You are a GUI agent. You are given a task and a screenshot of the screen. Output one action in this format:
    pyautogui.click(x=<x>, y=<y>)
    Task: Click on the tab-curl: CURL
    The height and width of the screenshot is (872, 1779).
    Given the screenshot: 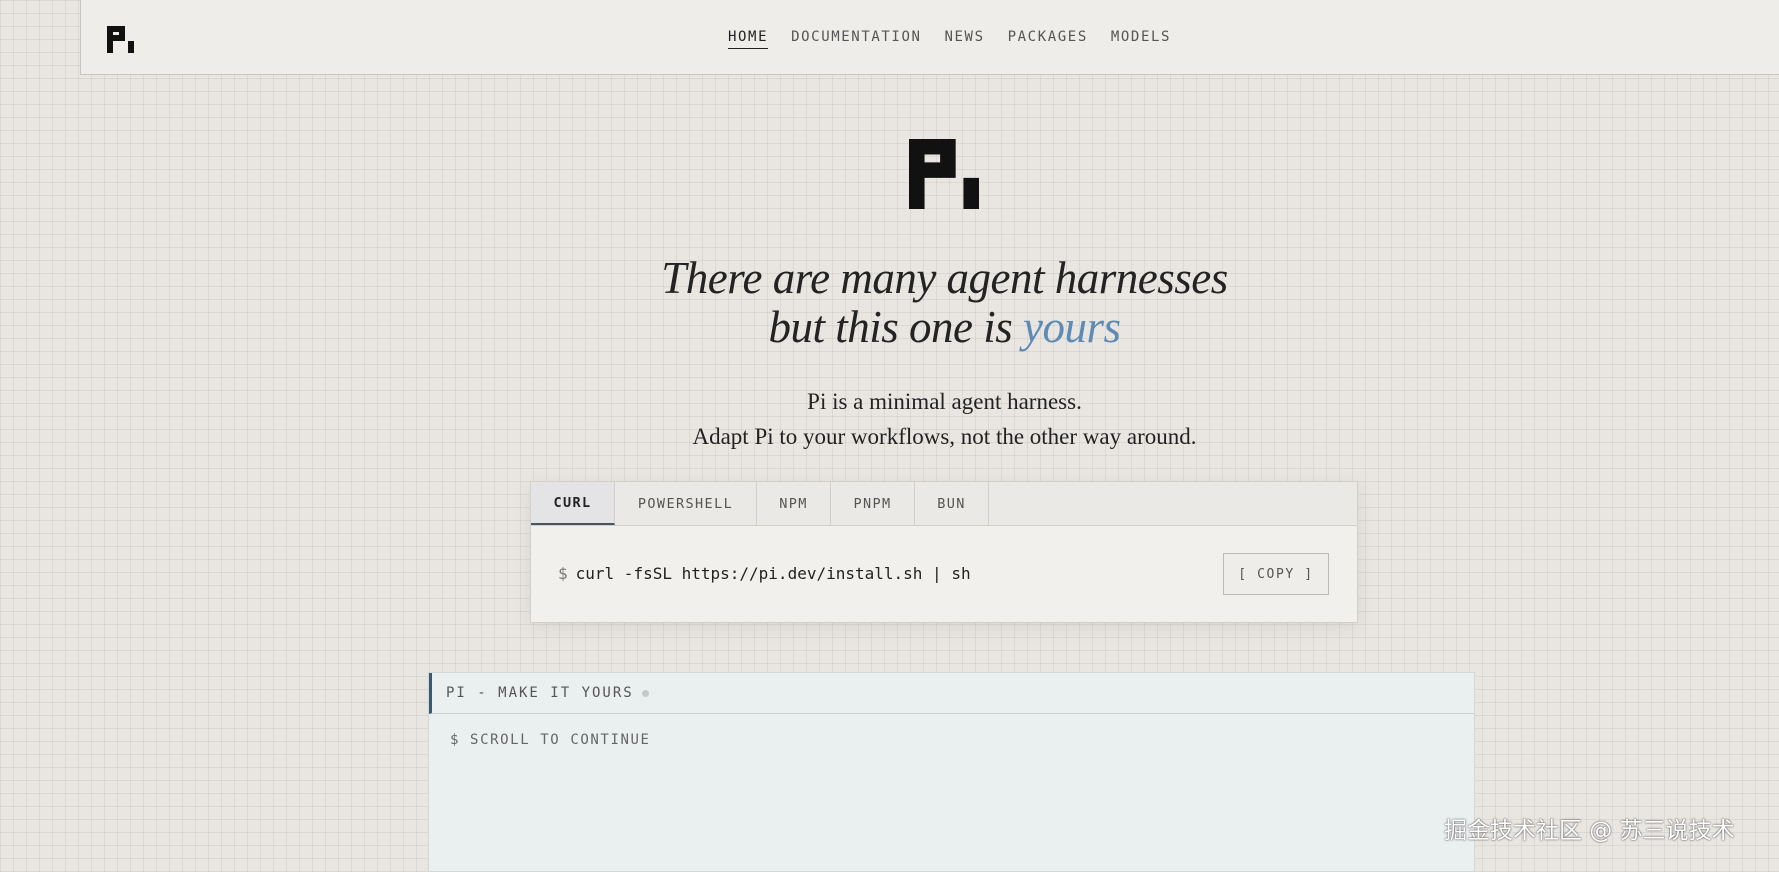 What is the action you would take?
    pyautogui.click(x=573, y=503)
    